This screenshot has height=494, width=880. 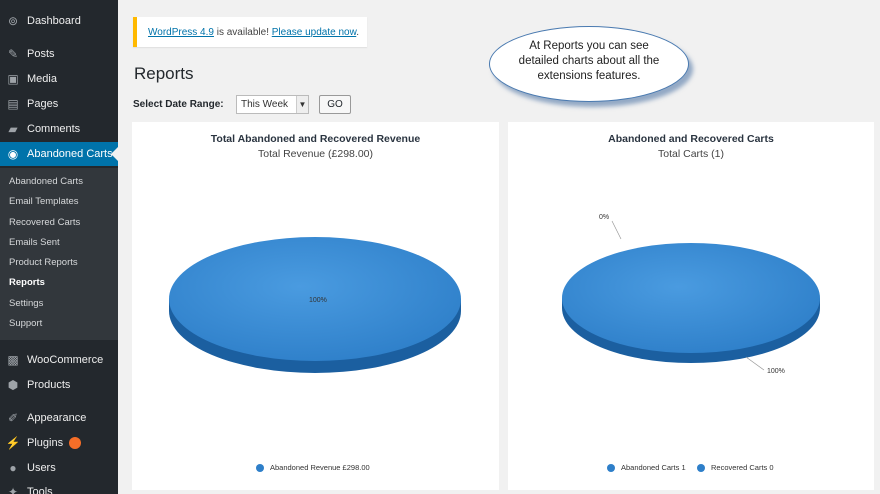 What do you see at coordinates (13, 385) in the screenshot?
I see `box-icon: ⬢` at bounding box center [13, 385].